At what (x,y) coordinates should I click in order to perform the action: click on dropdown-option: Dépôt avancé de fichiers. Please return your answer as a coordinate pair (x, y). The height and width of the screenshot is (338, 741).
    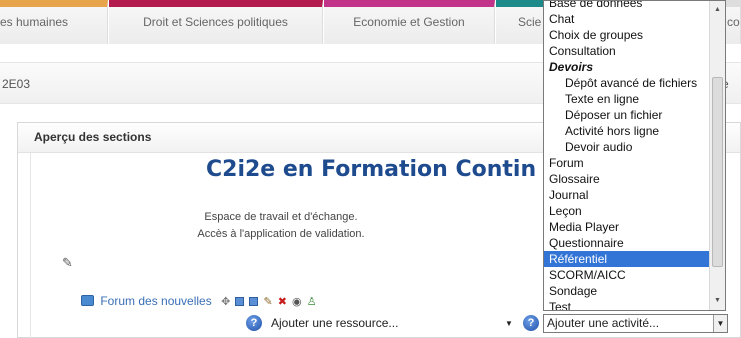
    Looking at the image, I should click on (627, 83).